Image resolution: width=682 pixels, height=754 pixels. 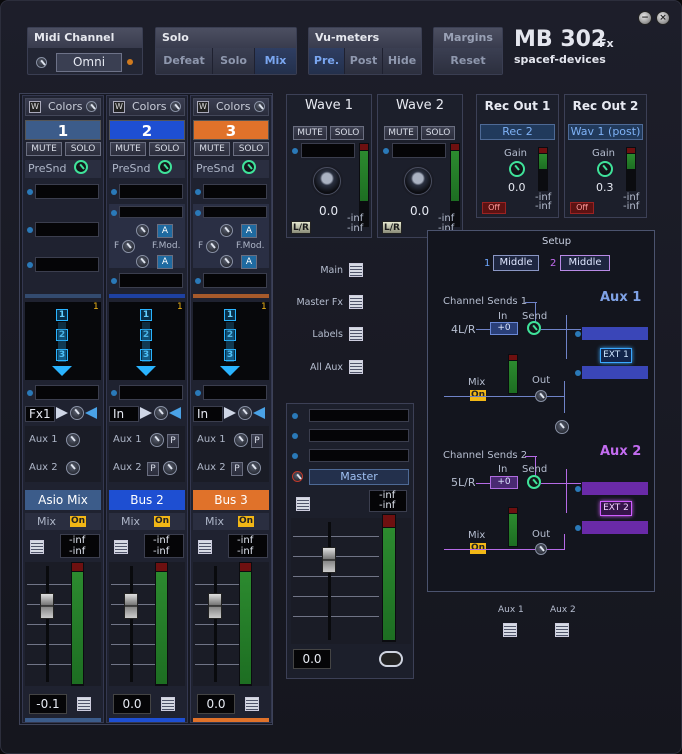 I want to click on setup-ext2-button: EXT 2, so click(x=616, y=508).